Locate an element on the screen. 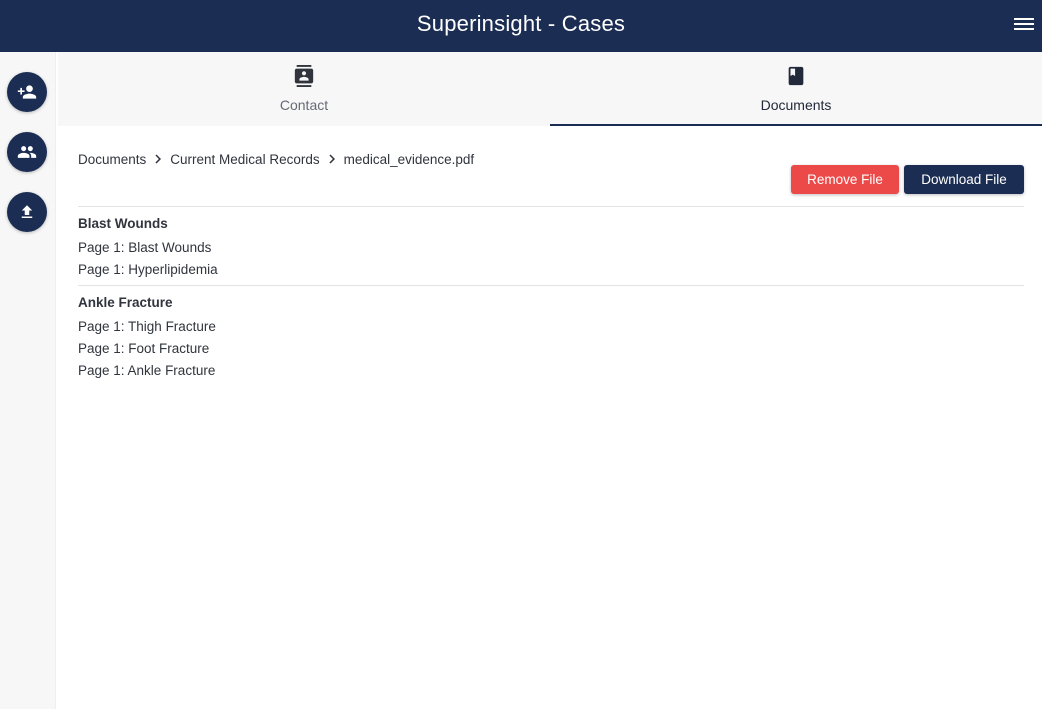  menu-icon is located at coordinates (1024, 24).